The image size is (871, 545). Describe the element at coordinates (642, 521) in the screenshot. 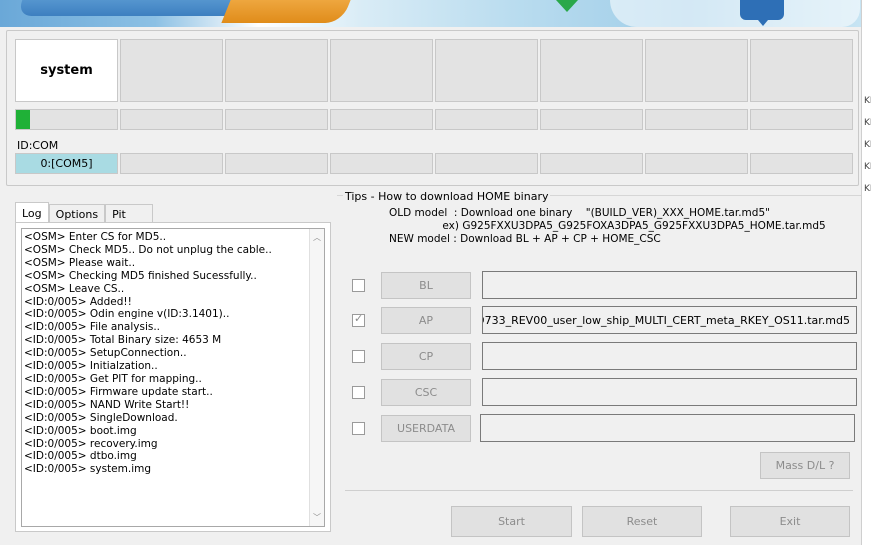

I see `reset-button: Reset` at that location.